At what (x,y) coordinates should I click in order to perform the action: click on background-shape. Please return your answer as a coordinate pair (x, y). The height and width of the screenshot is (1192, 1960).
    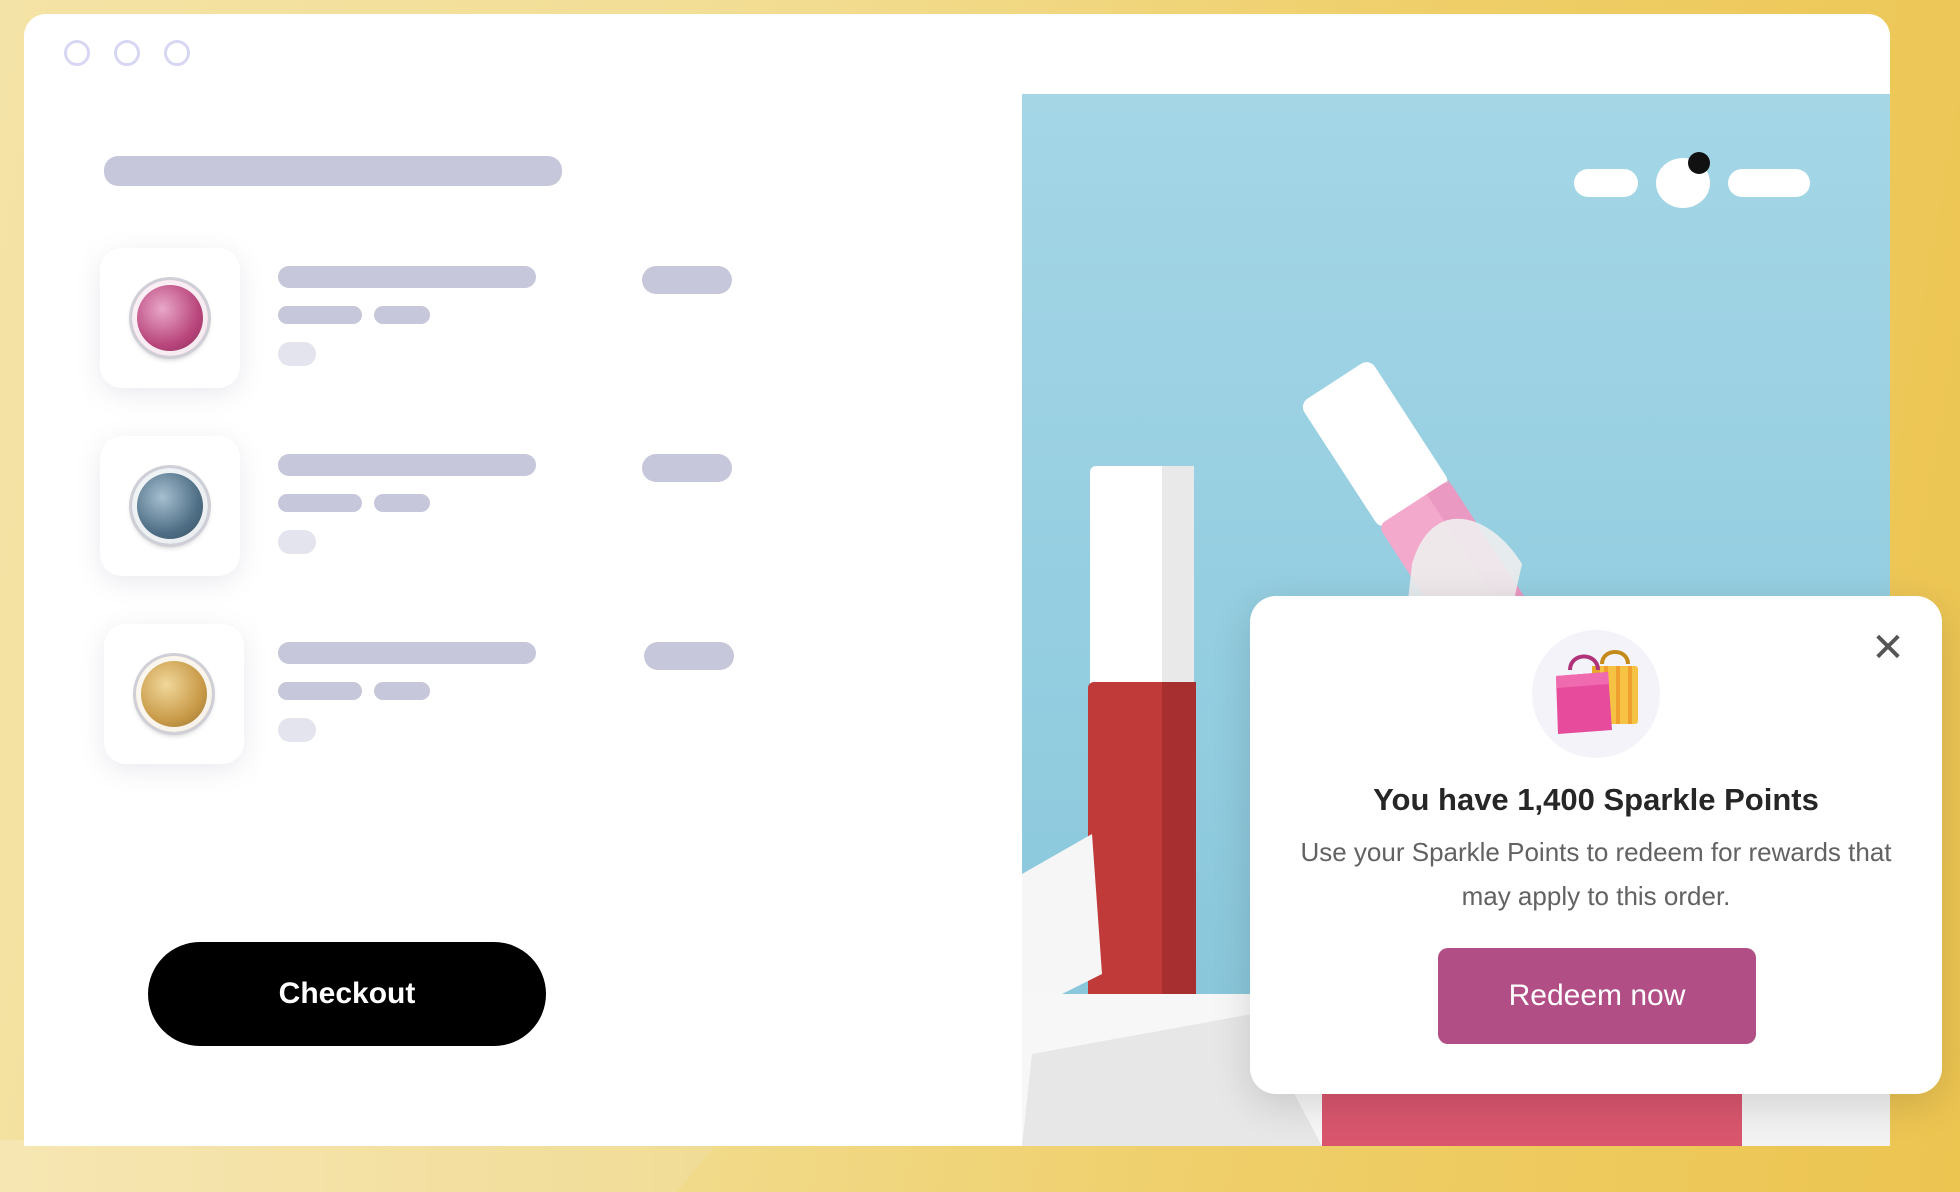
    Looking at the image, I should click on (360, 1166).